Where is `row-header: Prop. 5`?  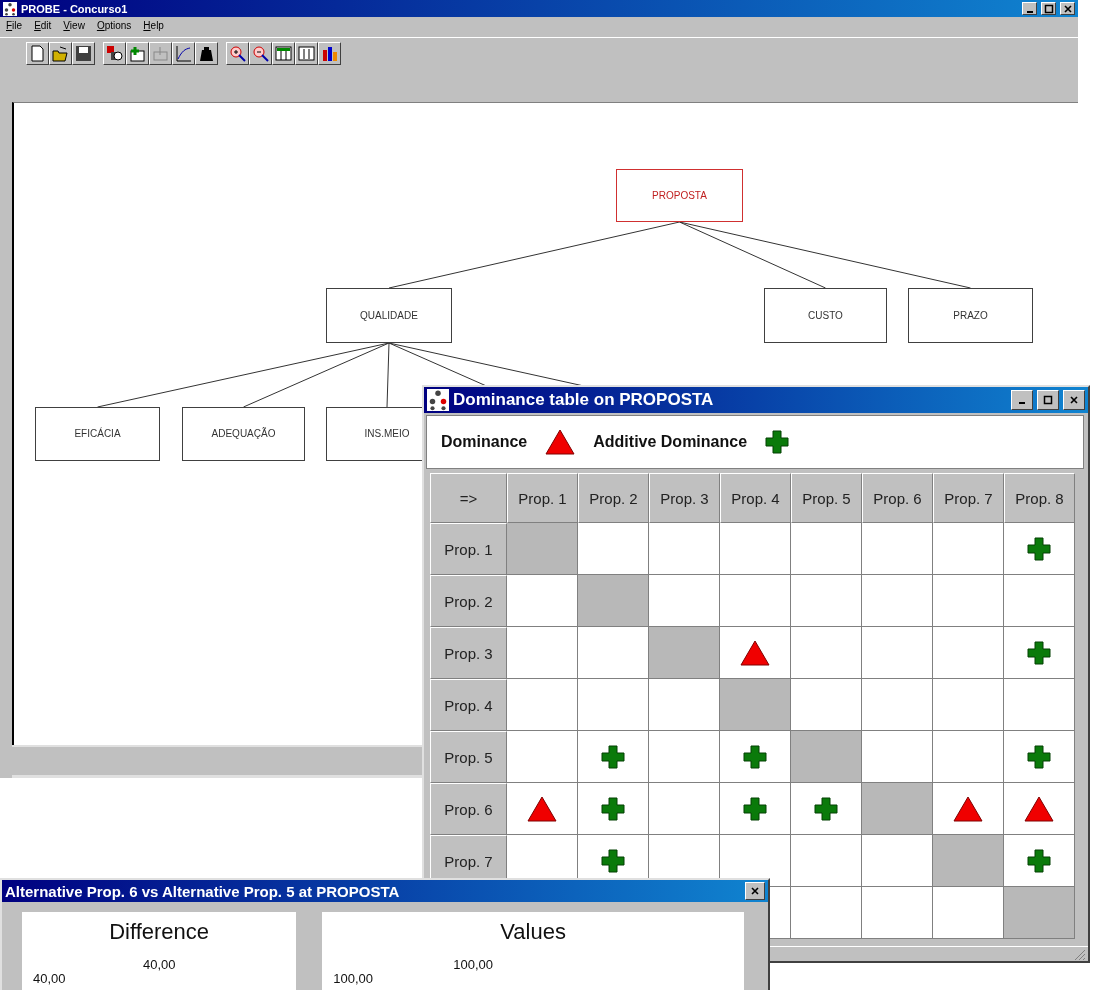 row-header: Prop. 5 is located at coordinates (468, 757).